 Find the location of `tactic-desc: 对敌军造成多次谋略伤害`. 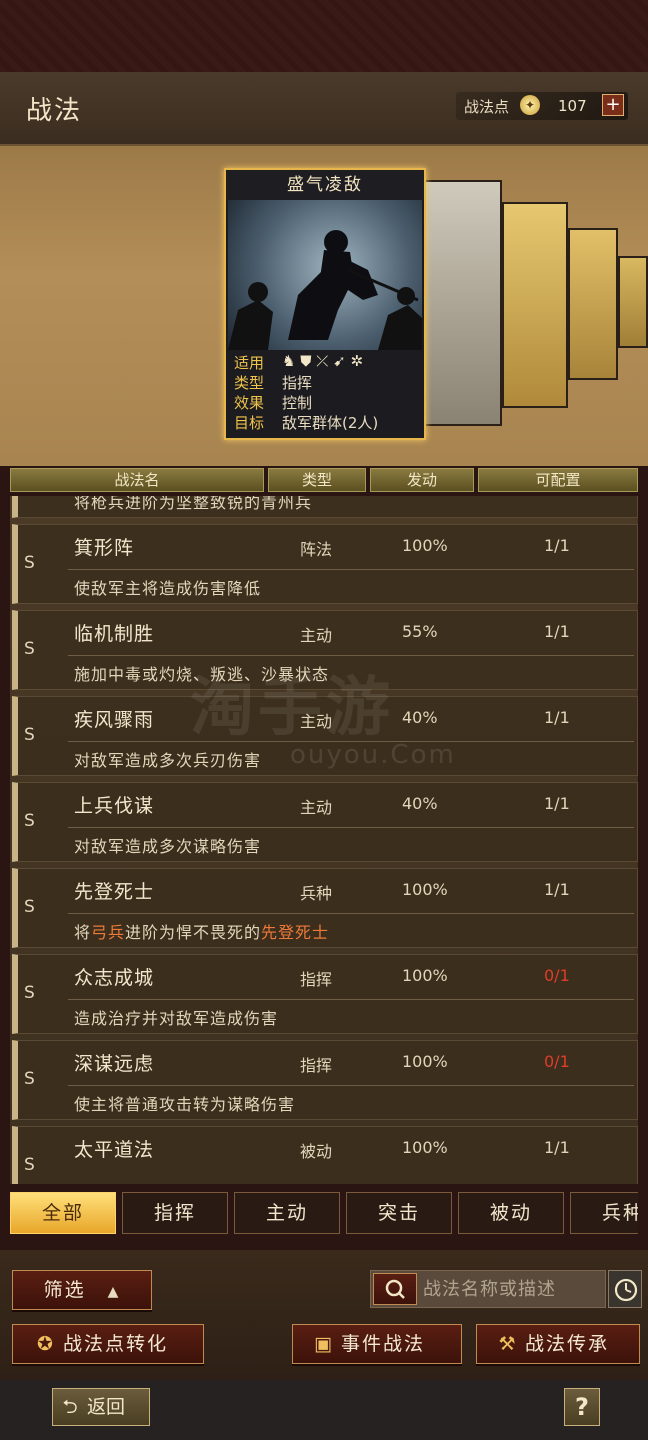

tactic-desc: 对敌军造成多次谋略伤害 is located at coordinates (168, 846).